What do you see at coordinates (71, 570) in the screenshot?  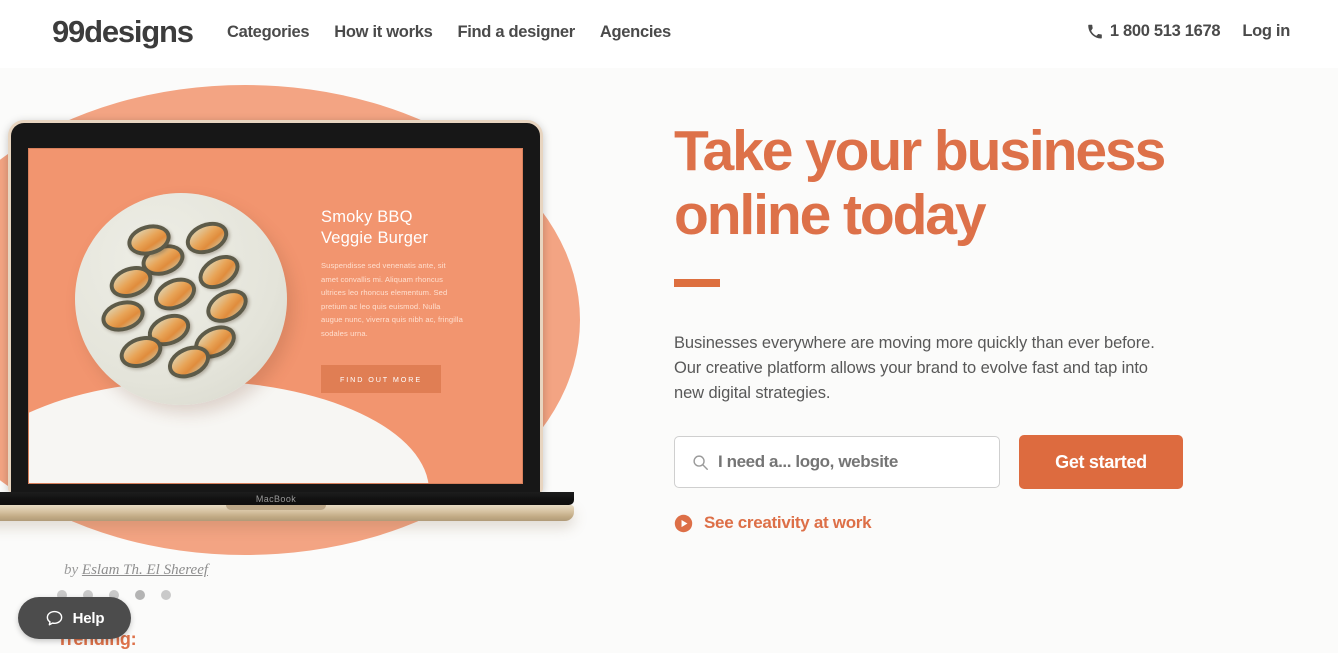 I see `attribution-prefix: by` at bounding box center [71, 570].